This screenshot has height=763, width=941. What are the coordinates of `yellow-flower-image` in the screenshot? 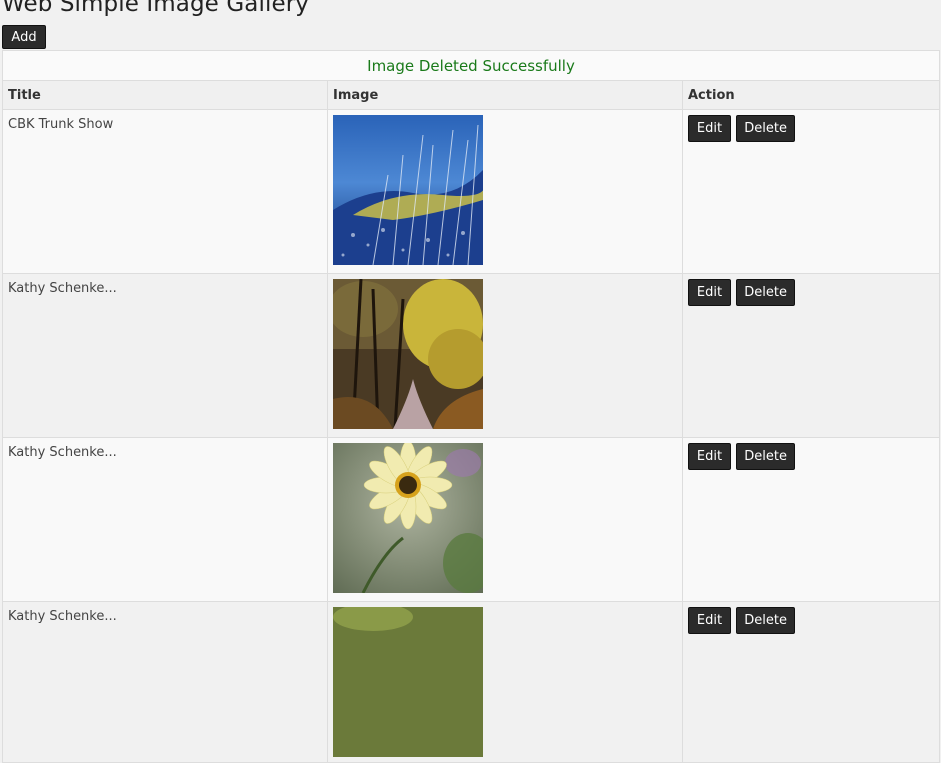 It's located at (408, 518).